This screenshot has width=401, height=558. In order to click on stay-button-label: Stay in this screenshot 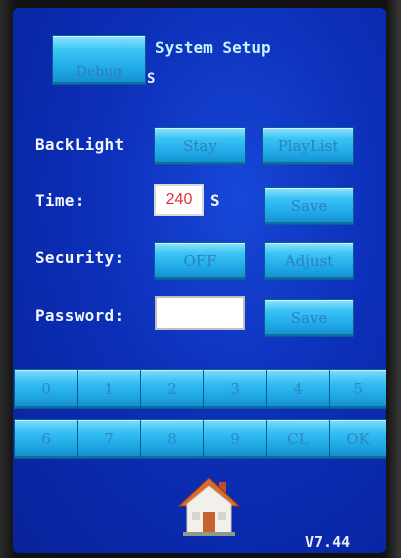, I will do `click(200, 146)`.